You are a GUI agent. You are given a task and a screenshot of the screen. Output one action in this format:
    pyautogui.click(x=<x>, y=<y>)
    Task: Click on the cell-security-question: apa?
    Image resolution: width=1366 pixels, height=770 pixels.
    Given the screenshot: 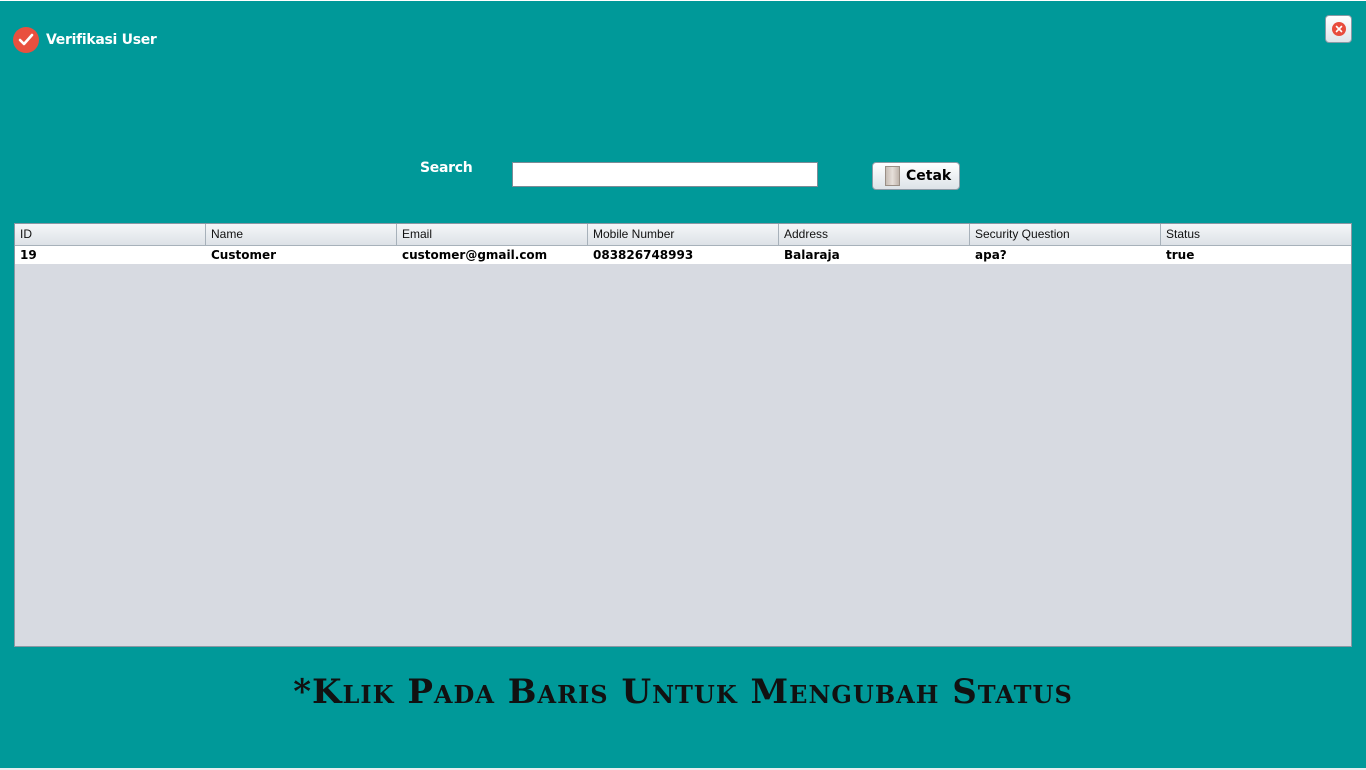 What is the action you would take?
    pyautogui.click(x=991, y=255)
    